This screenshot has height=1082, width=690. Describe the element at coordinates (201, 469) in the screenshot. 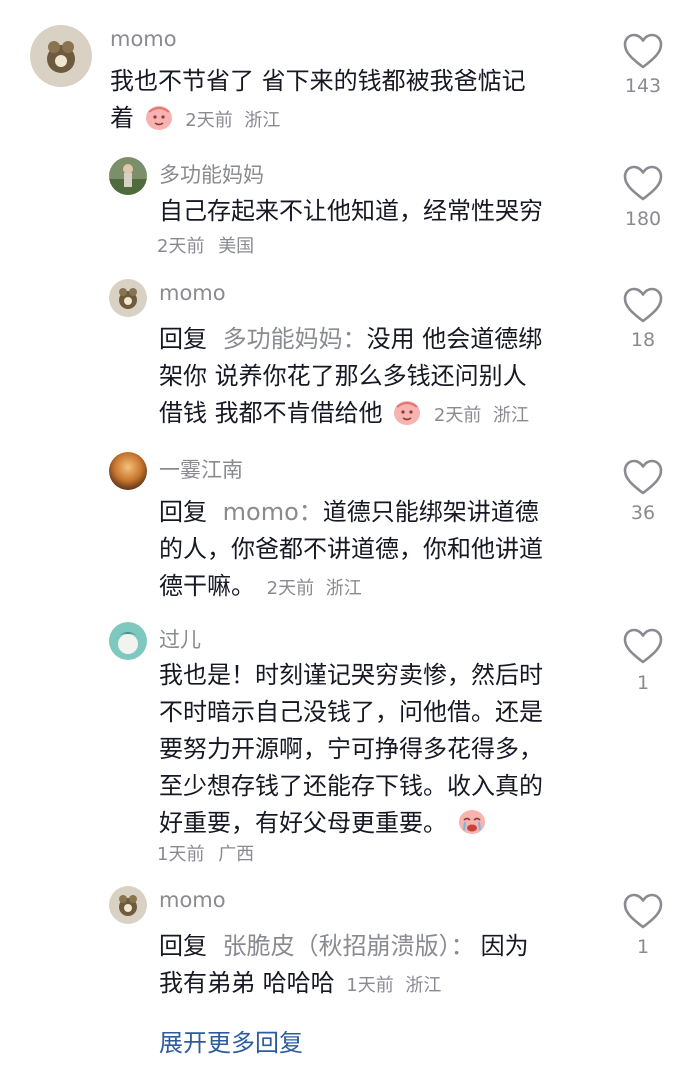

I see `username: 一霎江南` at that location.